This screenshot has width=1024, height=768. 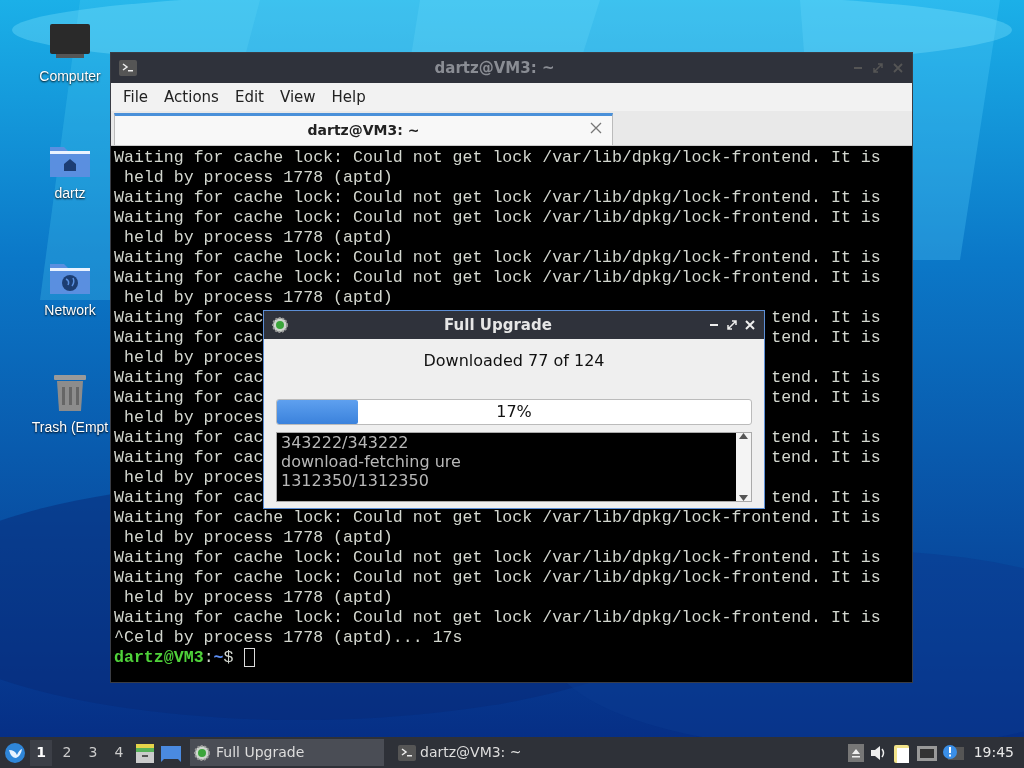 I want to click on scroll-down-icon, so click(x=743, y=498).